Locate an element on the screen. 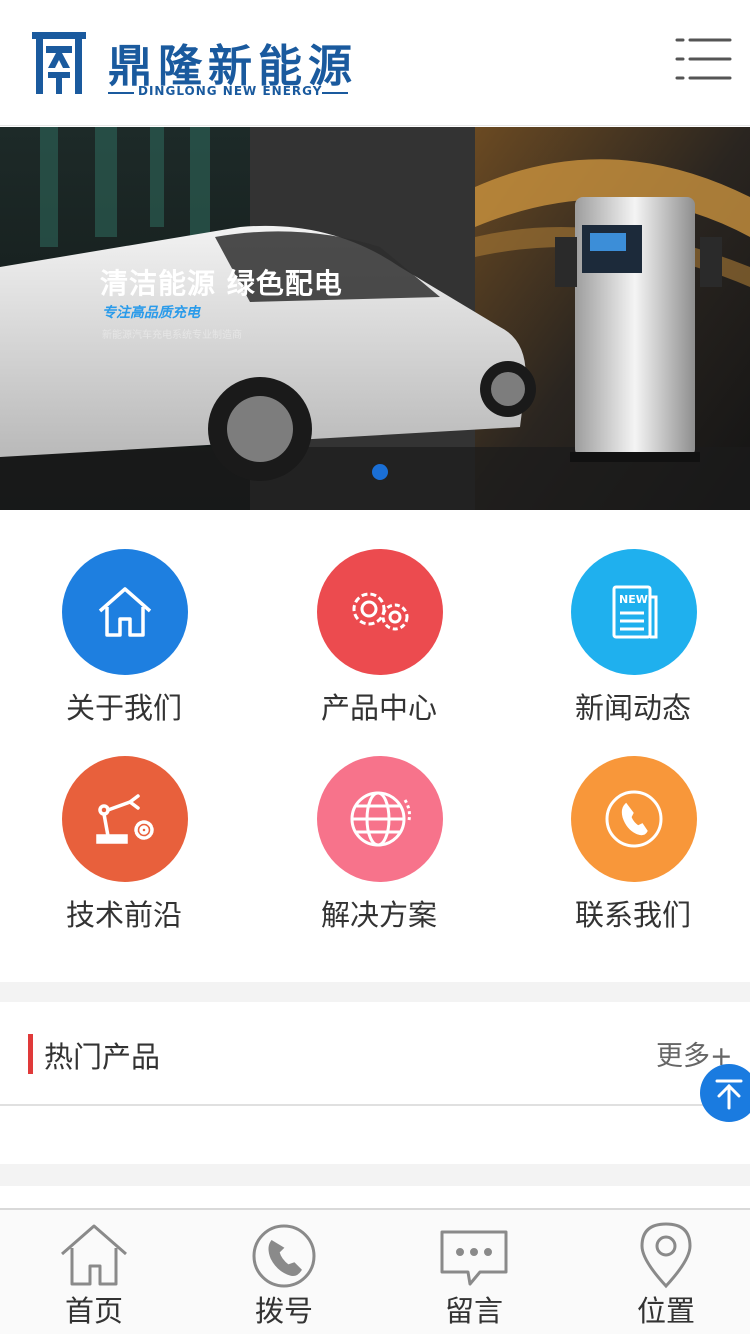 Image resolution: width=750 pixels, height=1334 pixels. banner-headline: 清洁能源 绿色配电 is located at coordinates (221, 283).